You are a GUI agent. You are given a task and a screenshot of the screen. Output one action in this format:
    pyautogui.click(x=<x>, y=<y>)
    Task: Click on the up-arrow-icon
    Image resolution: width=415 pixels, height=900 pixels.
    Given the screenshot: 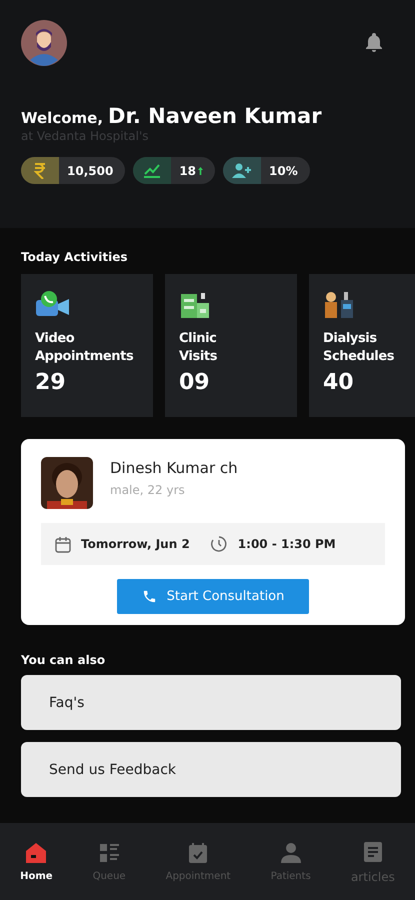 What is the action you would take?
    pyautogui.click(x=201, y=170)
    